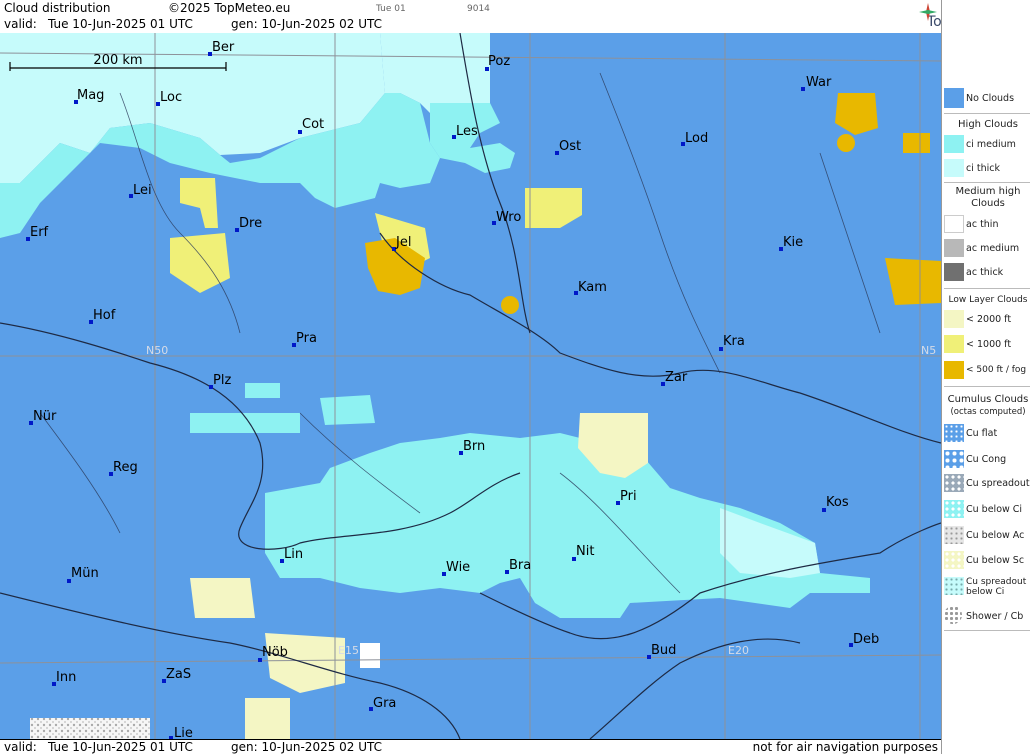 This screenshot has height=755, width=1033. What do you see at coordinates (988, 399) in the screenshot?
I see `legend-heading-cumulus: Cumulus Clouds` at bounding box center [988, 399].